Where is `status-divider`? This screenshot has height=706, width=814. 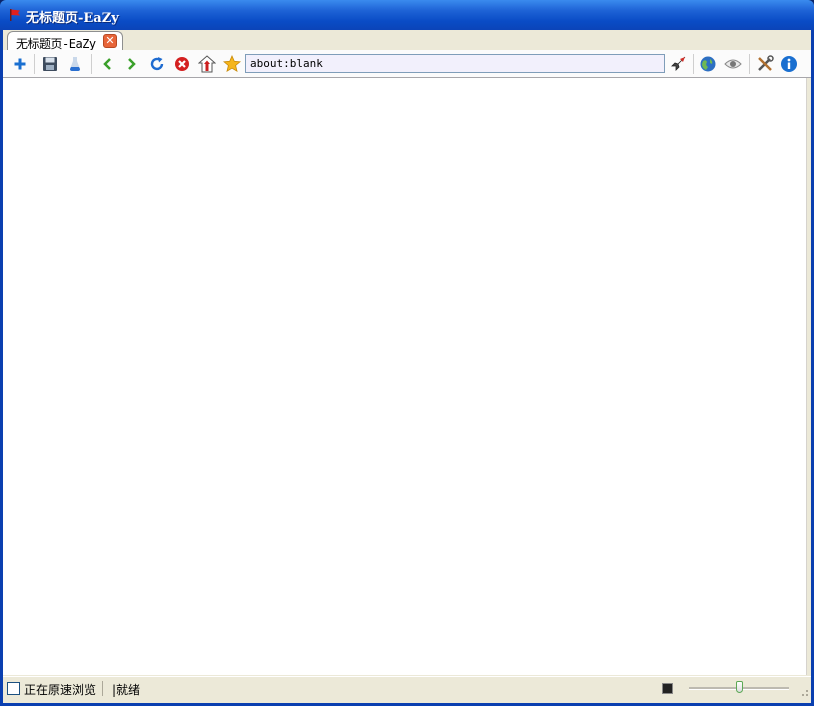 status-divider is located at coordinates (102, 688).